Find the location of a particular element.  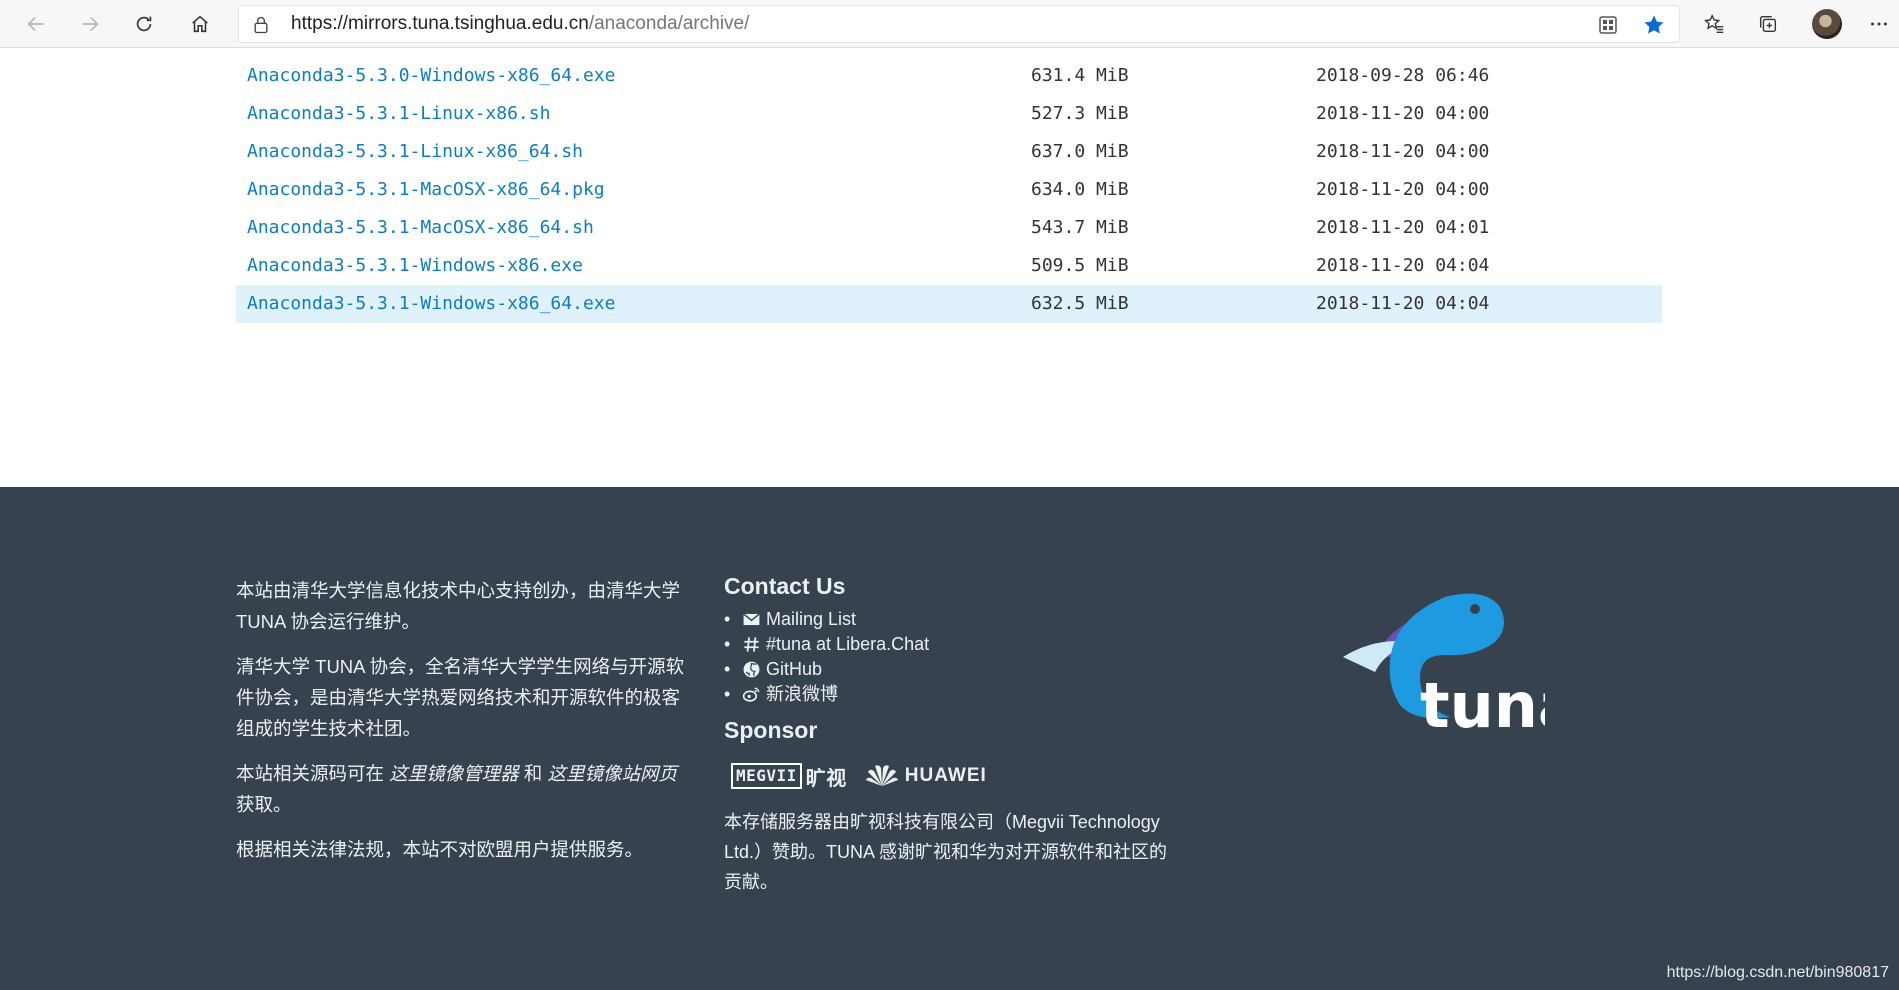

contact-item-mailing-list: Mailing List is located at coordinates (959, 619).